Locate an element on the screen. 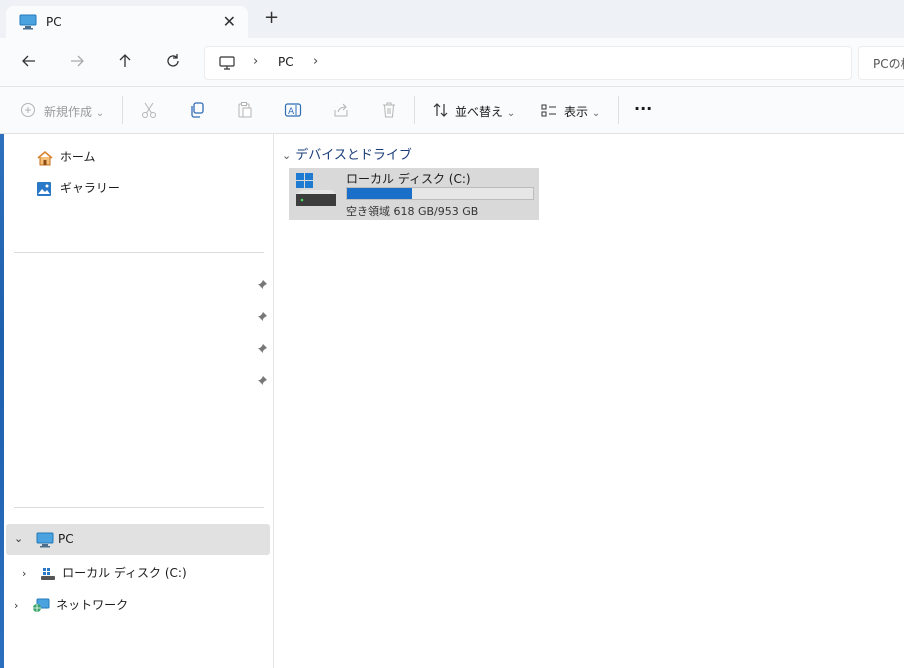  tab-pc: PC ✕ is located at coordinates (127, 22).